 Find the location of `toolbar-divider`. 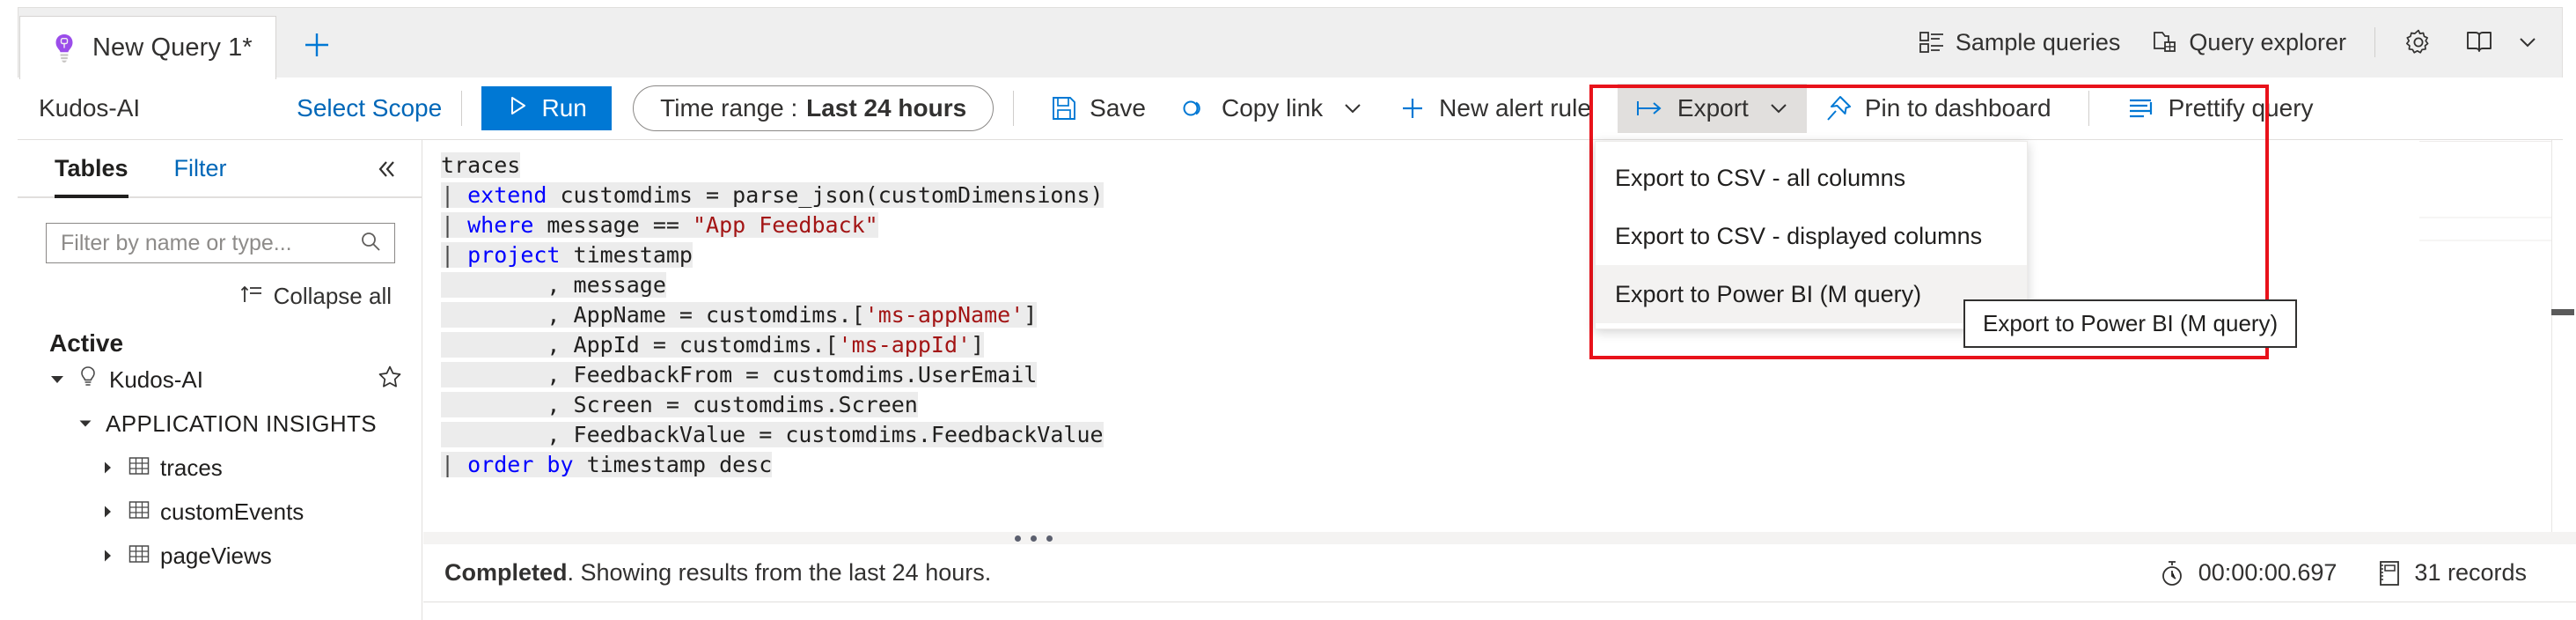

toolbar-divider is located at coordinates (2374, 42).